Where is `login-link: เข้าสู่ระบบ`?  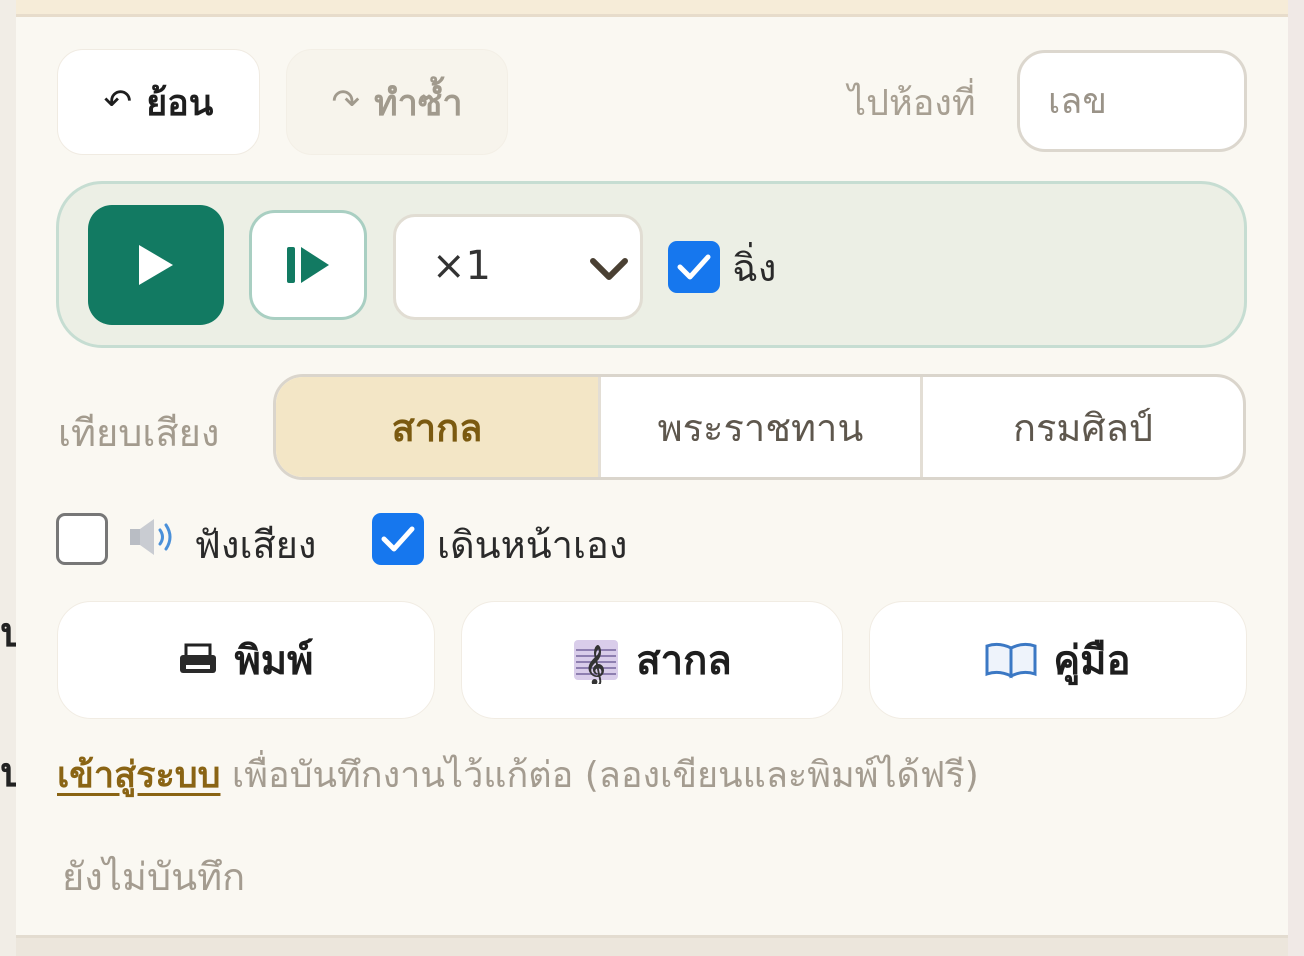
login-link: เข้าสู่ระบบ is located at coordinates (138, 775).